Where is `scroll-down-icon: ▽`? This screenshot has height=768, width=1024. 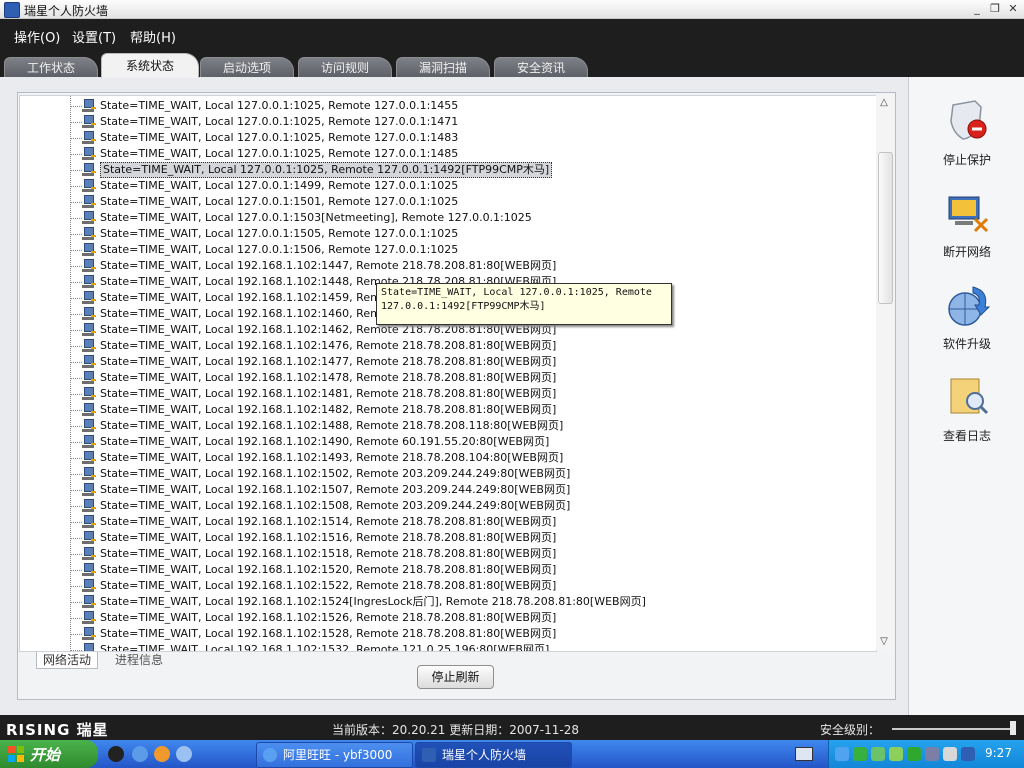 scroll-down-icon: ▽ is located at coordinates (884, 642).